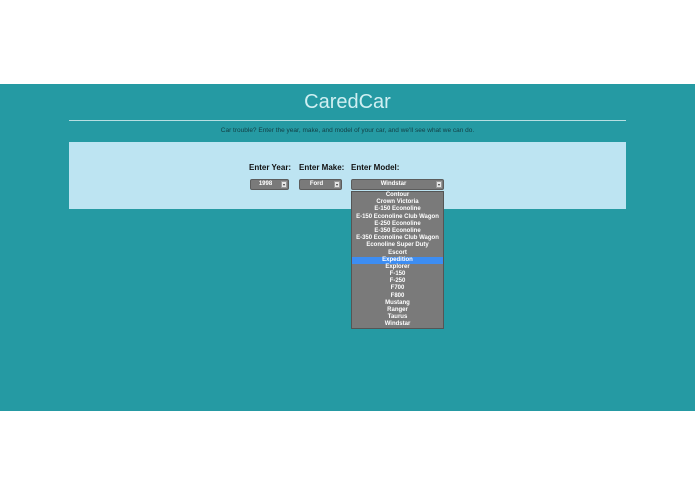 This screenshot has height=494, width=695. What do you see at coordinates (397, 288) in the screenshot?
I see `model-option: F700` at bounding box center [397, 288].